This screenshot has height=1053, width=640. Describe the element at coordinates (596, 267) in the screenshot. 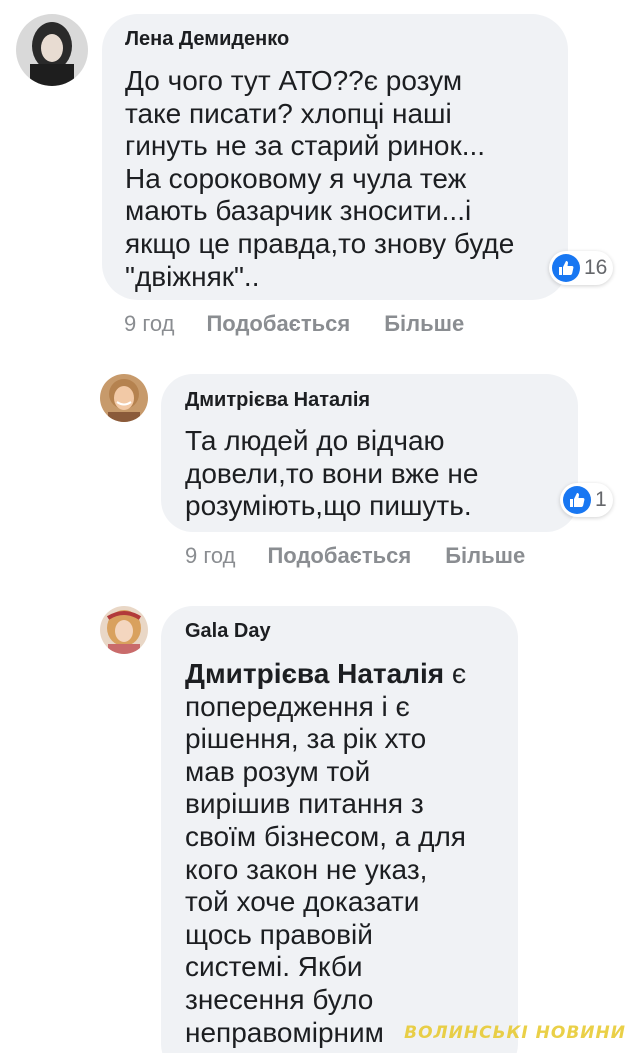

I see `reaction-count: 16` at that location.